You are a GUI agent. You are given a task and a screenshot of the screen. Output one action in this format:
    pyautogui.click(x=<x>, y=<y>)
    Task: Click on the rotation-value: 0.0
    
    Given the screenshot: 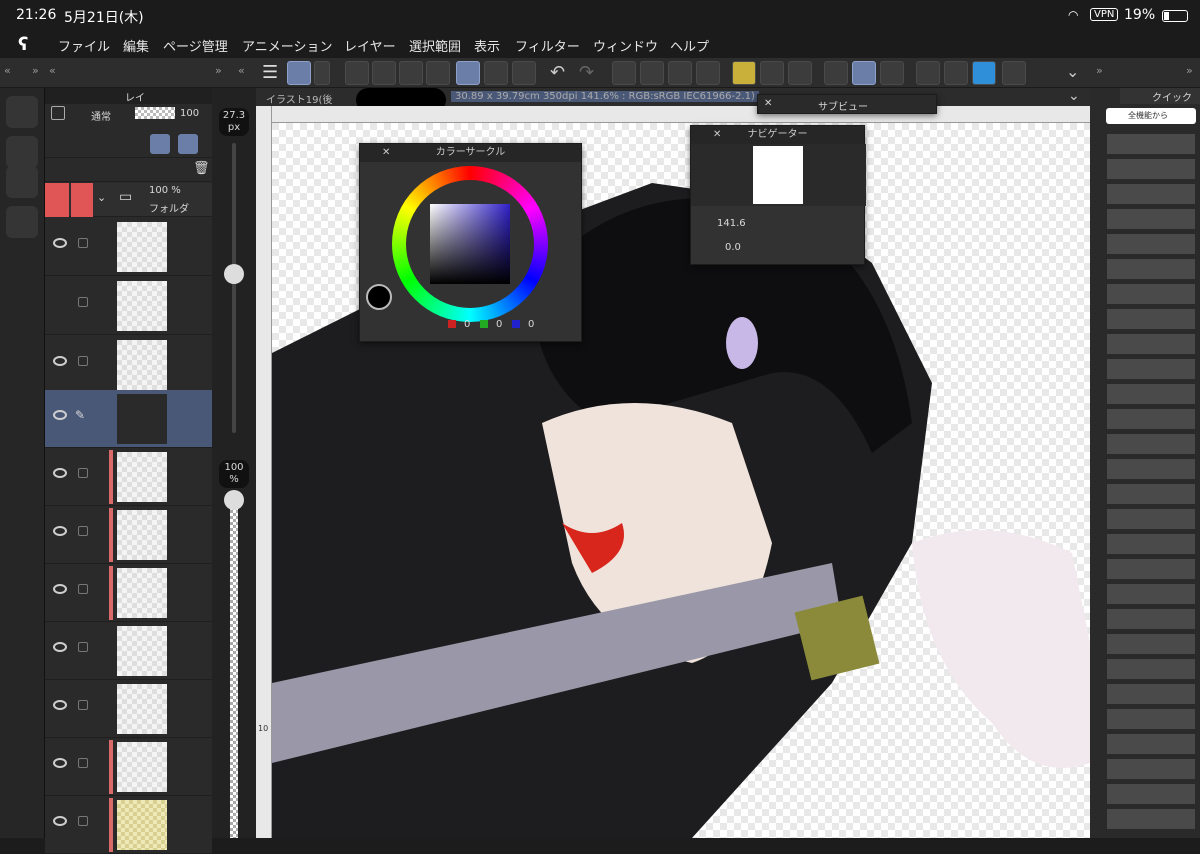 What is the action you would take?
    pyautogui.click(x=733, y=247)
    